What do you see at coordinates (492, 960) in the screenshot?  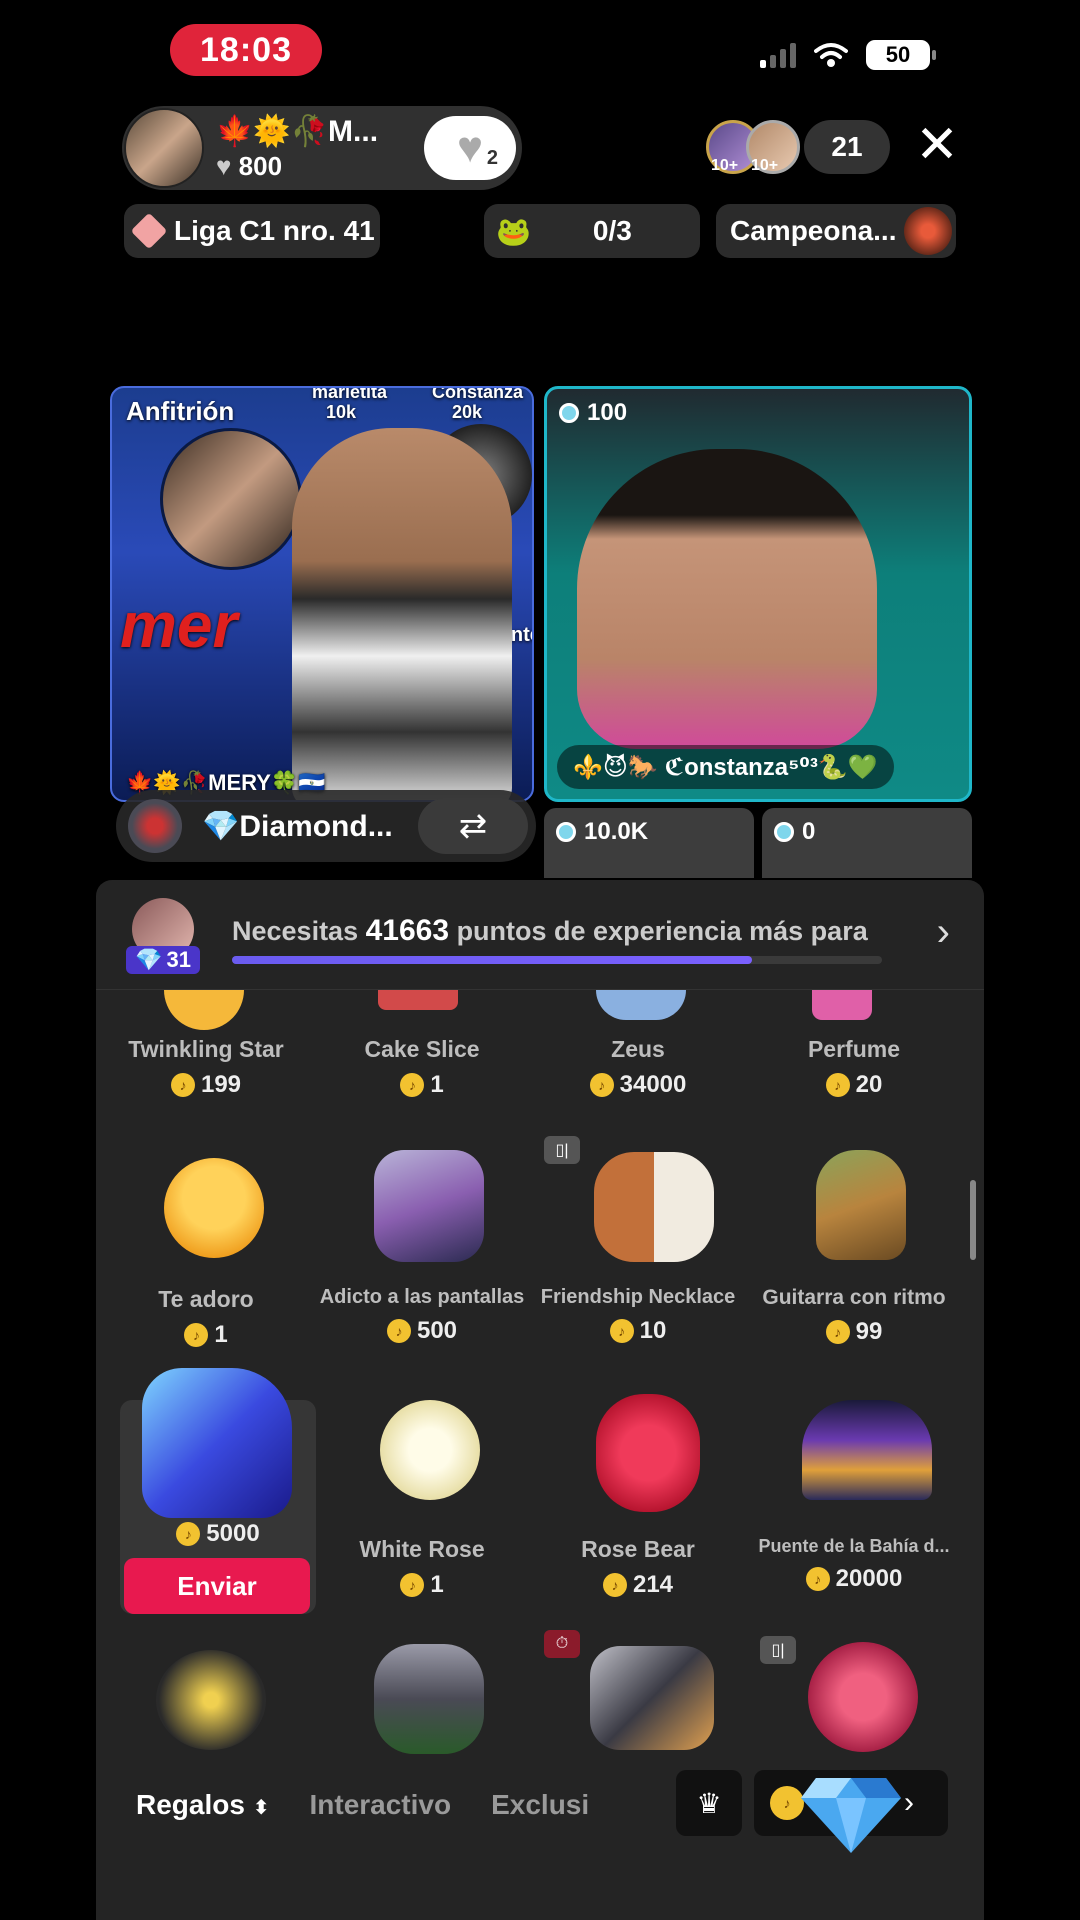 I see `xp-progress-fill` at bounding box center [492, 960].